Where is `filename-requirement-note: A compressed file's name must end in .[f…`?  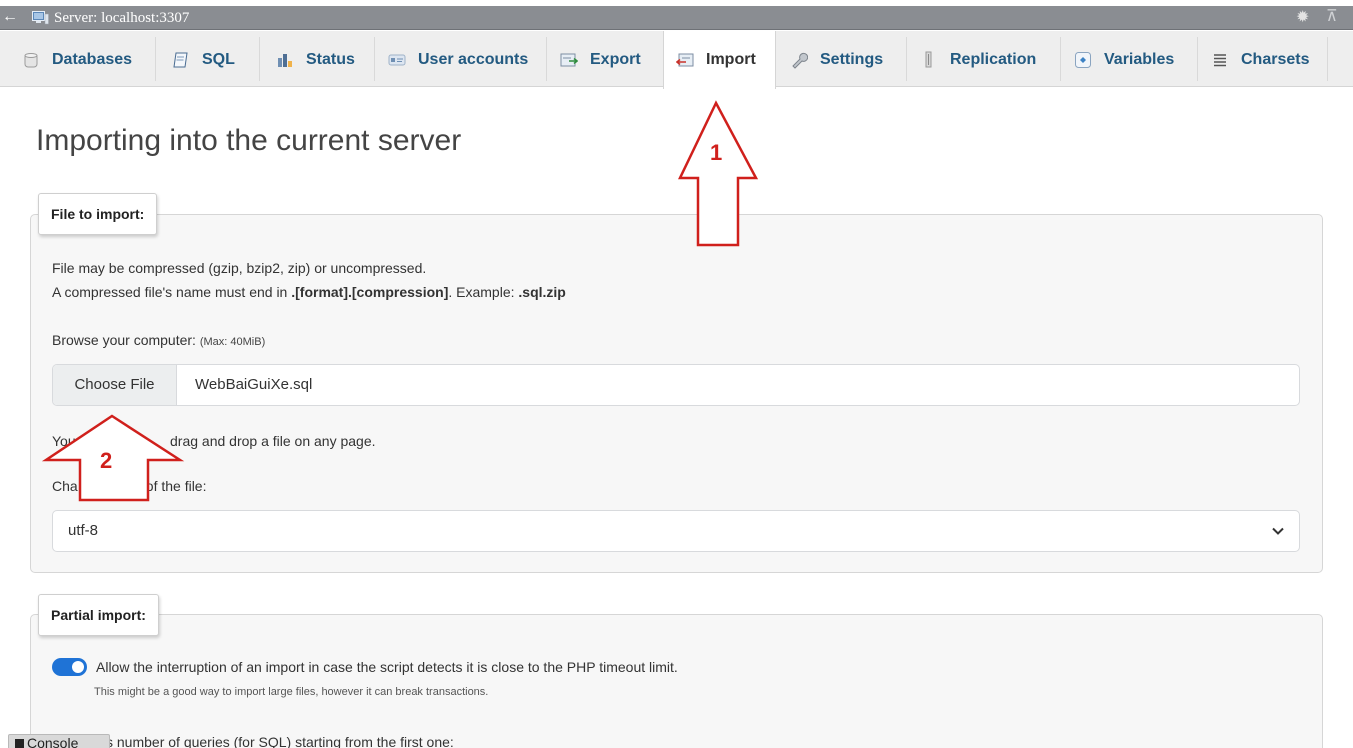
filename-requirement-note: A compressed file's name must end in .[f… is located at coordinates (309, 292).